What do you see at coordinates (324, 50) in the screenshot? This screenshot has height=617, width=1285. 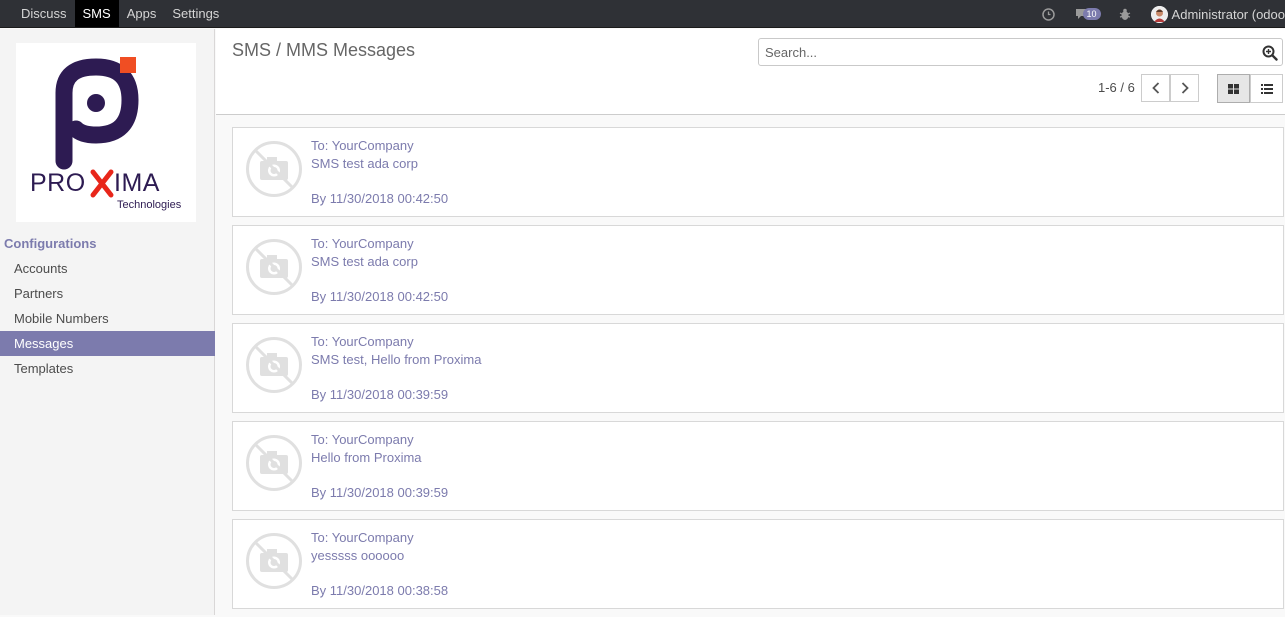 I see `breadcrumb: SMS / MMS Messages` at bounding box center [324, 50].